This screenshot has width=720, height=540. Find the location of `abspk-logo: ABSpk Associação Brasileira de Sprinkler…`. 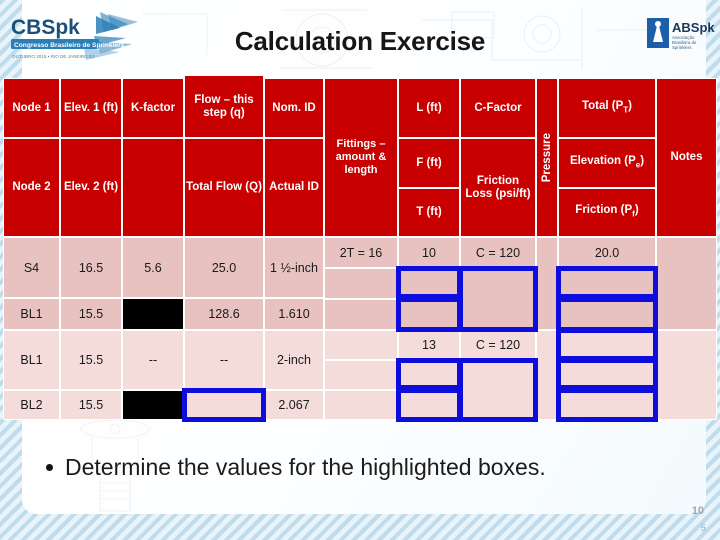

abspk-logo: ABSpk Associação Brasileira de Sprinkler… is located at coordinates (681, 34).